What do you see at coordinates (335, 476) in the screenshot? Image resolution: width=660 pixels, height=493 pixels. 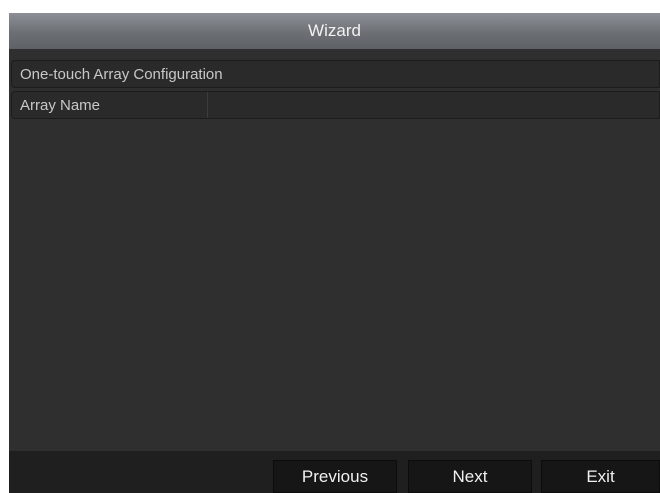 I see `previous-button: Previous` at bounding box center [335, 476].